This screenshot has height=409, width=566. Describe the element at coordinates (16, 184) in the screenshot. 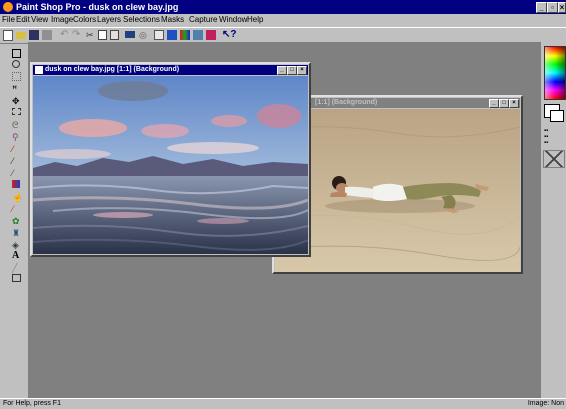

I see `color-replacer-icon` at that location.